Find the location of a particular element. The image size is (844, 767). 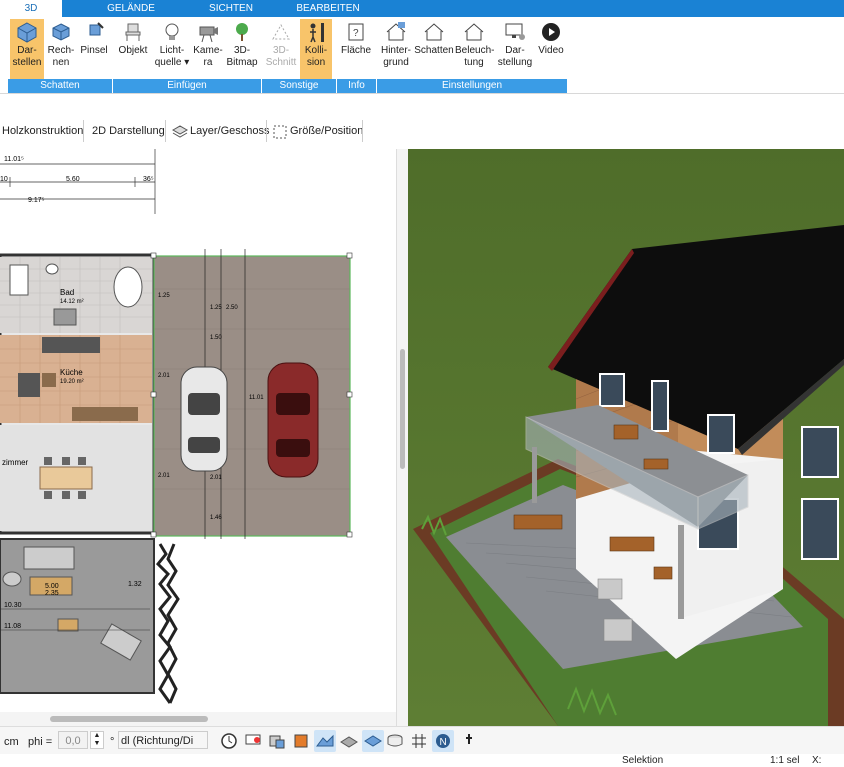

room-name: Bad is located at coordinates (67, 292).